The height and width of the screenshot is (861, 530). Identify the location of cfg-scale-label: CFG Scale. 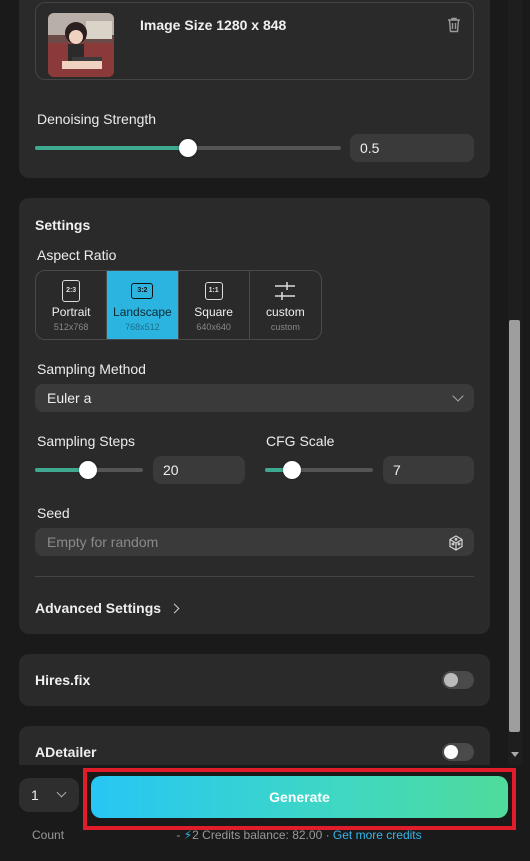
(300, 441).